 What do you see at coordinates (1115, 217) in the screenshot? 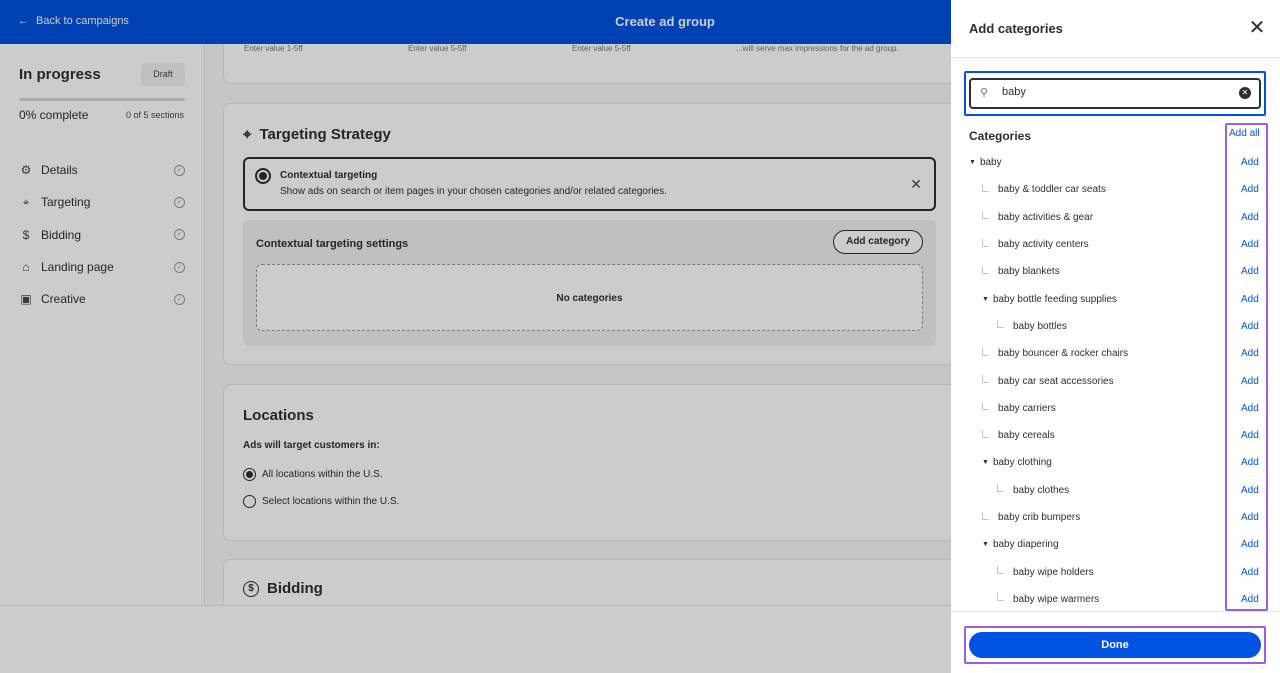
I see `category-row: baby activities & gear Add` at bounding box center [1115, 217].